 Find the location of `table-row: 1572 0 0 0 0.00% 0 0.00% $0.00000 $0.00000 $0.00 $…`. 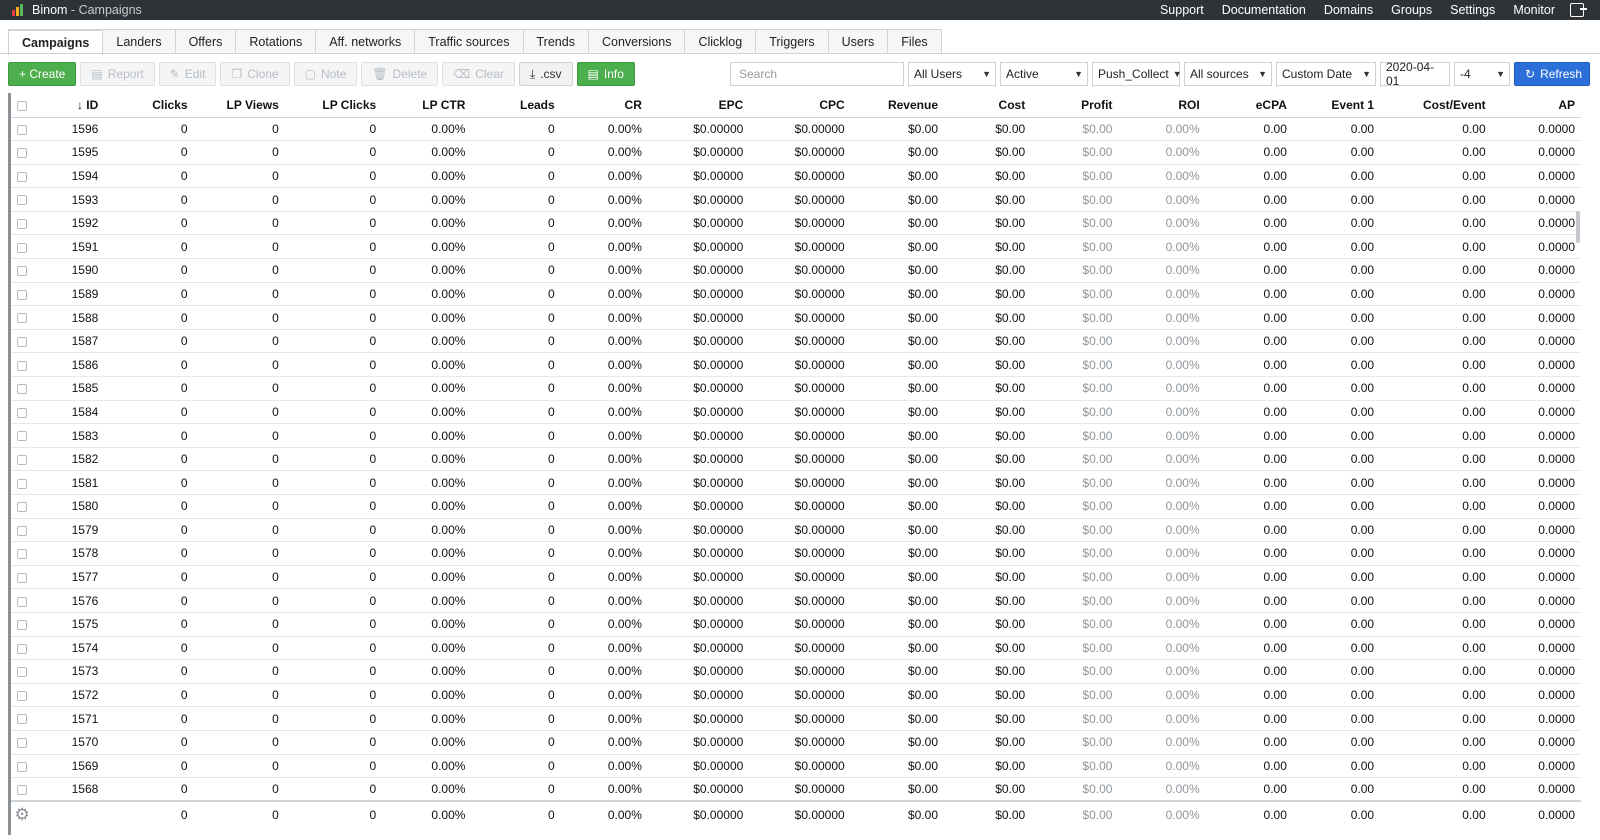

table-row: 1572 0 0 0 0.00% 0 0.00% $0.00000 $0.00000 $0.00 $… is located at coordinates (796, 695).